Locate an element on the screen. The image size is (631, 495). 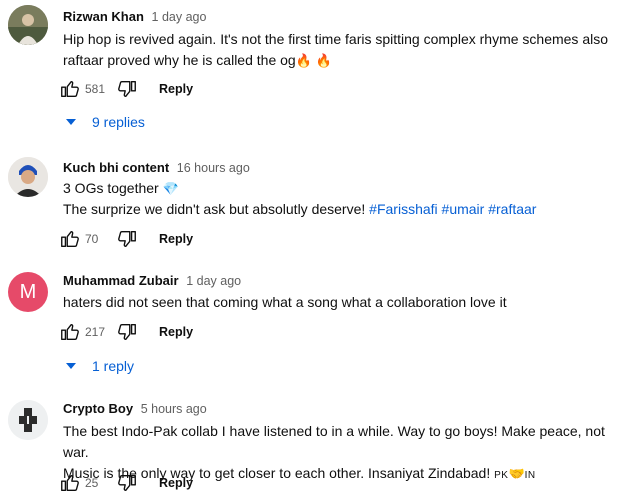
comment-header: Kuch bhi content 16 hours ago is located at coordinates (156, 168).